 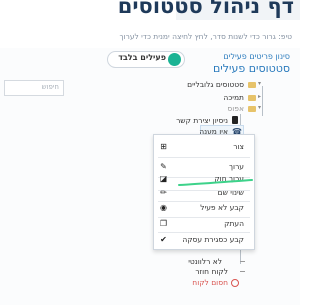 I want to click on menu-item-label: העתק, so click(x=234, y=223).